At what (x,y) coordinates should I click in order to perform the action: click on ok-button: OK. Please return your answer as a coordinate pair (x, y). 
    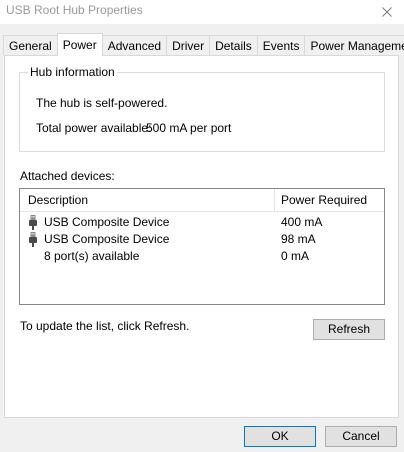
    Looking at the image, I should click on (280, 436).